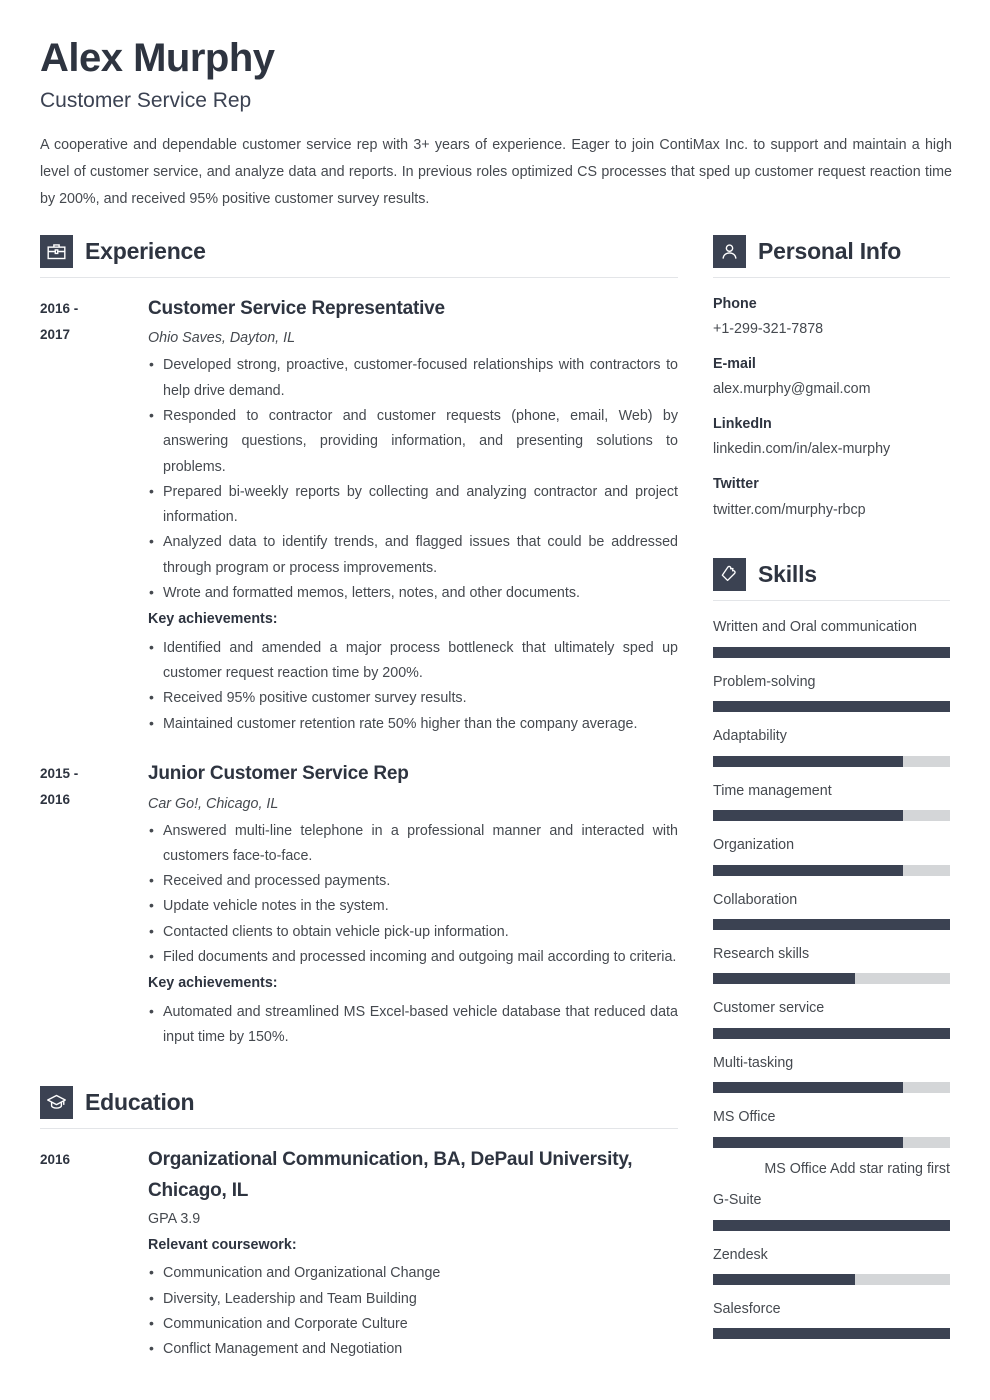 The image size is (990, 1400). Describe the element at coordinates (831, 1018) in the screenshot. I see `skill-row: Customer service` at that location.